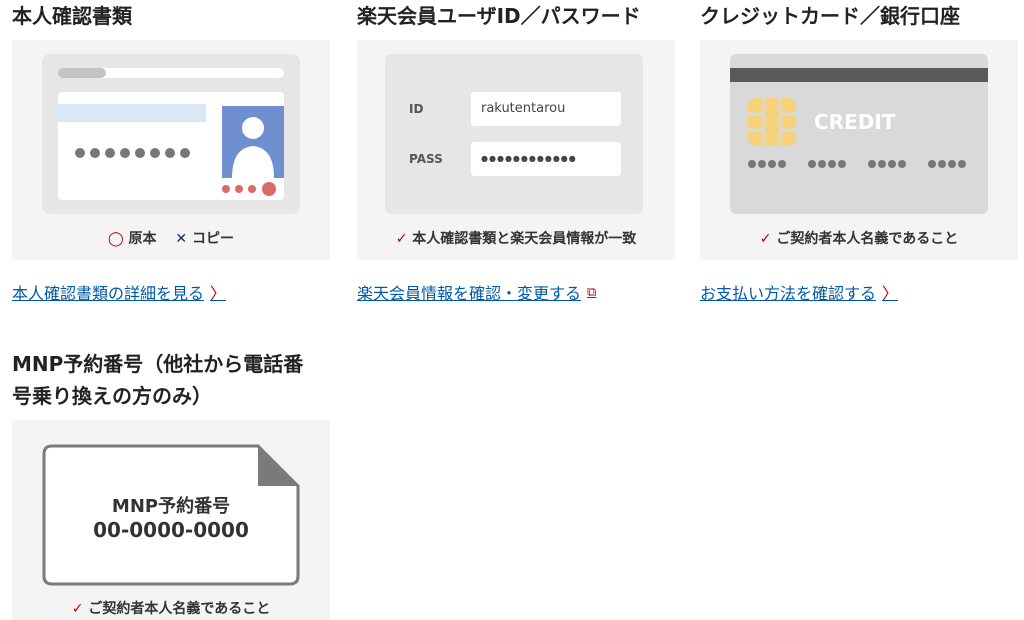 Image resolution: width=1024 pixels, height=620 pixels. What do you see at coordinates (181, 239) in the screenshot?
I see `cross-icon: ✕` at bounding box center [181, 239].